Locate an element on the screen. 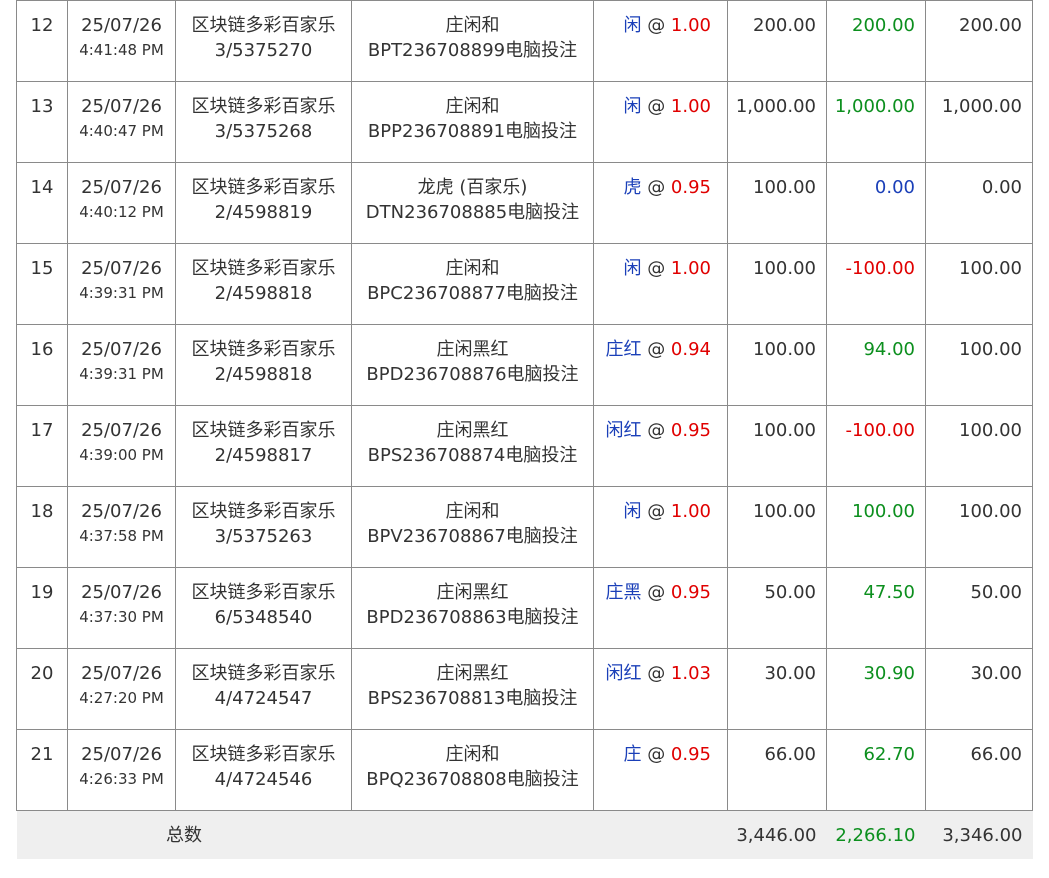 The width and height of the screenshot is (1049, 878). bet-time-cell: 25/07/26 4:26:33 PM is located at coordinates (121, 770).